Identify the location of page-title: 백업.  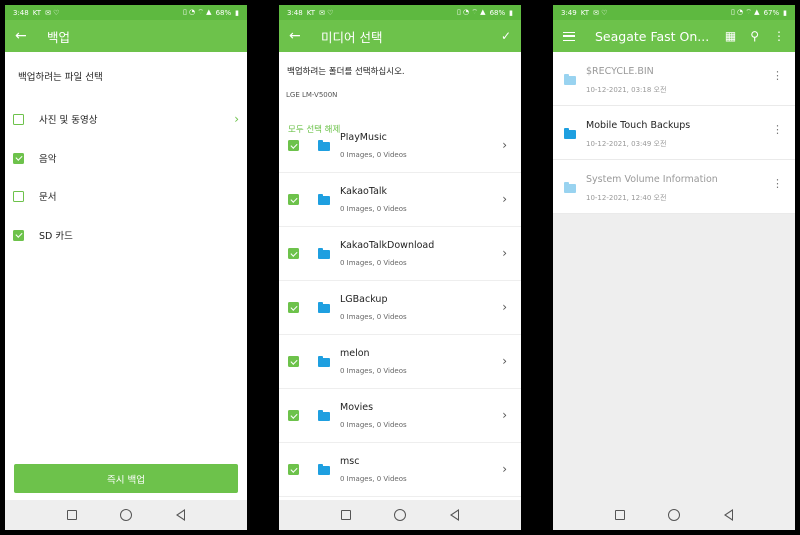
(59, 37).